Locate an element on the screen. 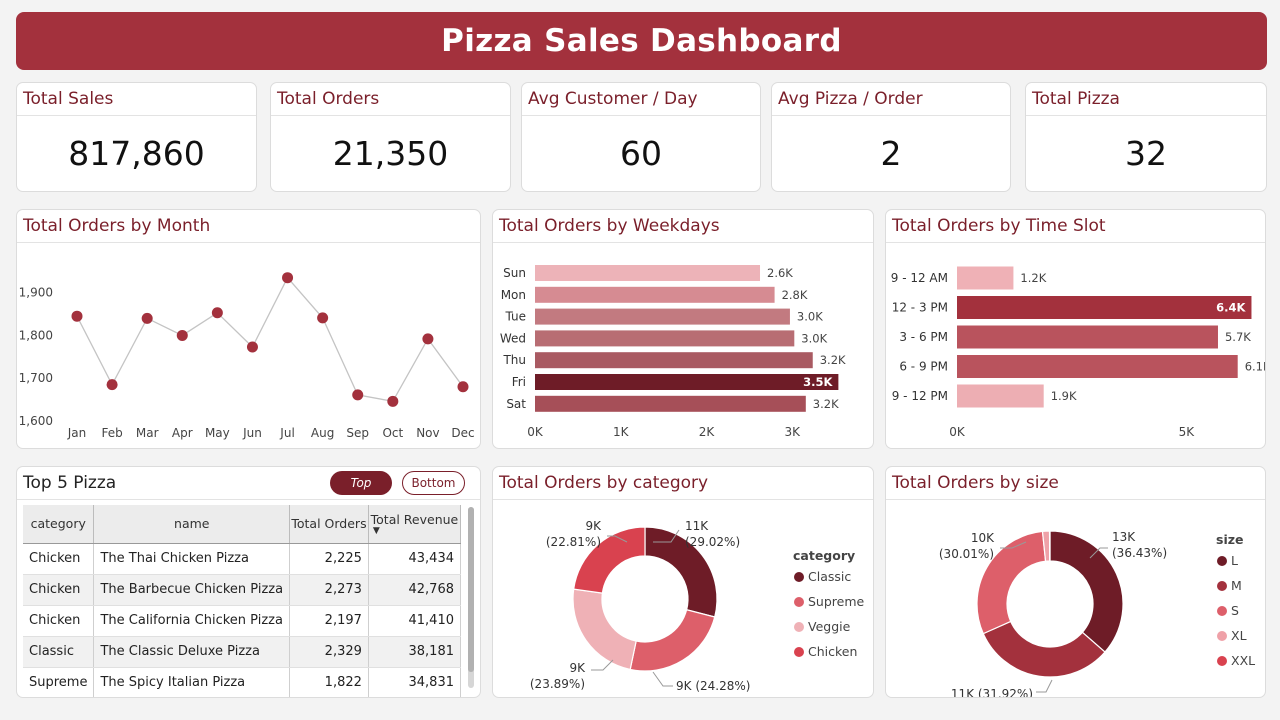  dashboard-banner: Pizza Sales Dashboard is located at coordinates (641, 41).